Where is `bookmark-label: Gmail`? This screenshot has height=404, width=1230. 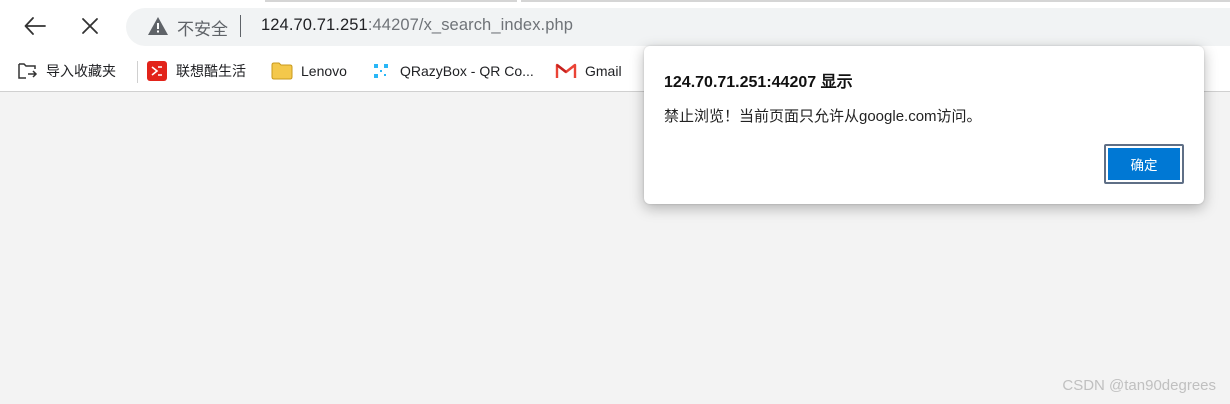 bookmark-label: Gmail is located at coordinates (603, 71).